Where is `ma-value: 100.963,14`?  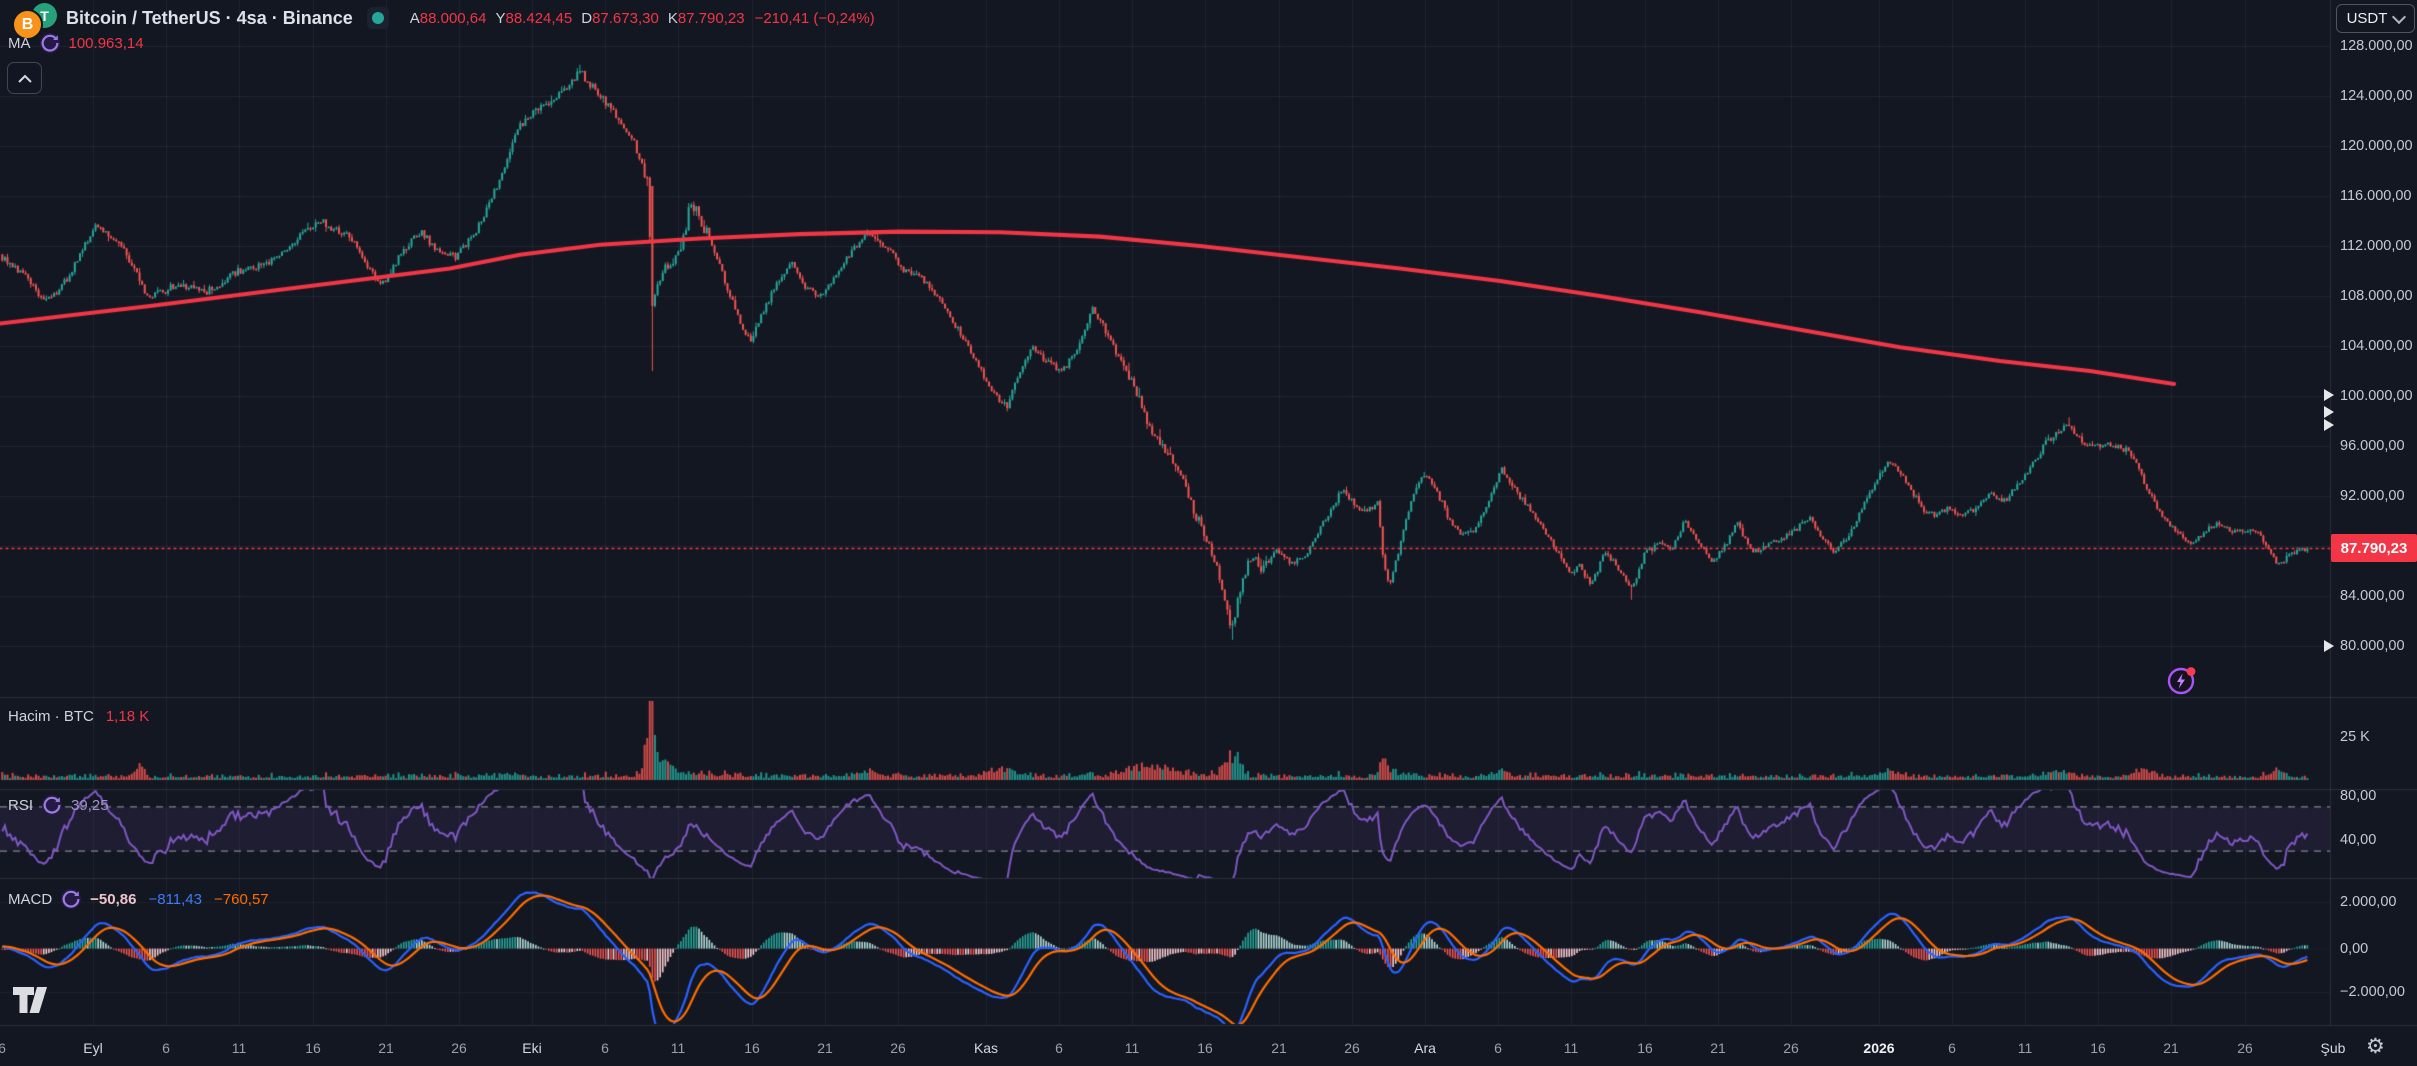
ma-value: 100.963,14 is located at coordinates (106, 43).